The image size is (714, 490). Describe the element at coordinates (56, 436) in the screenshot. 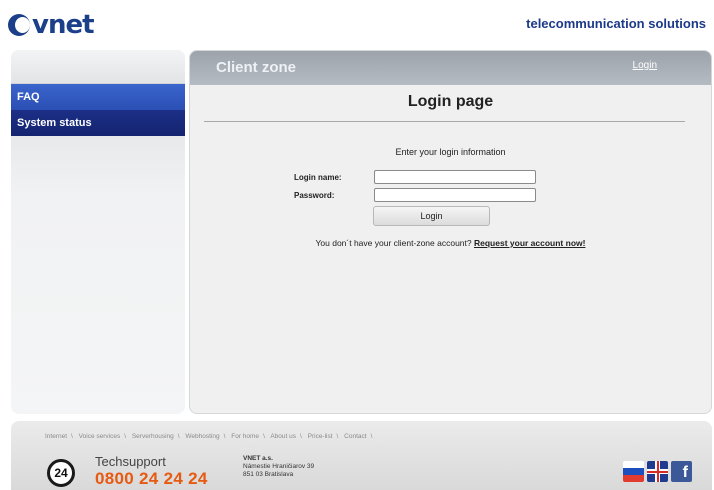

I see `footer-link-internet: Internet` at that location.